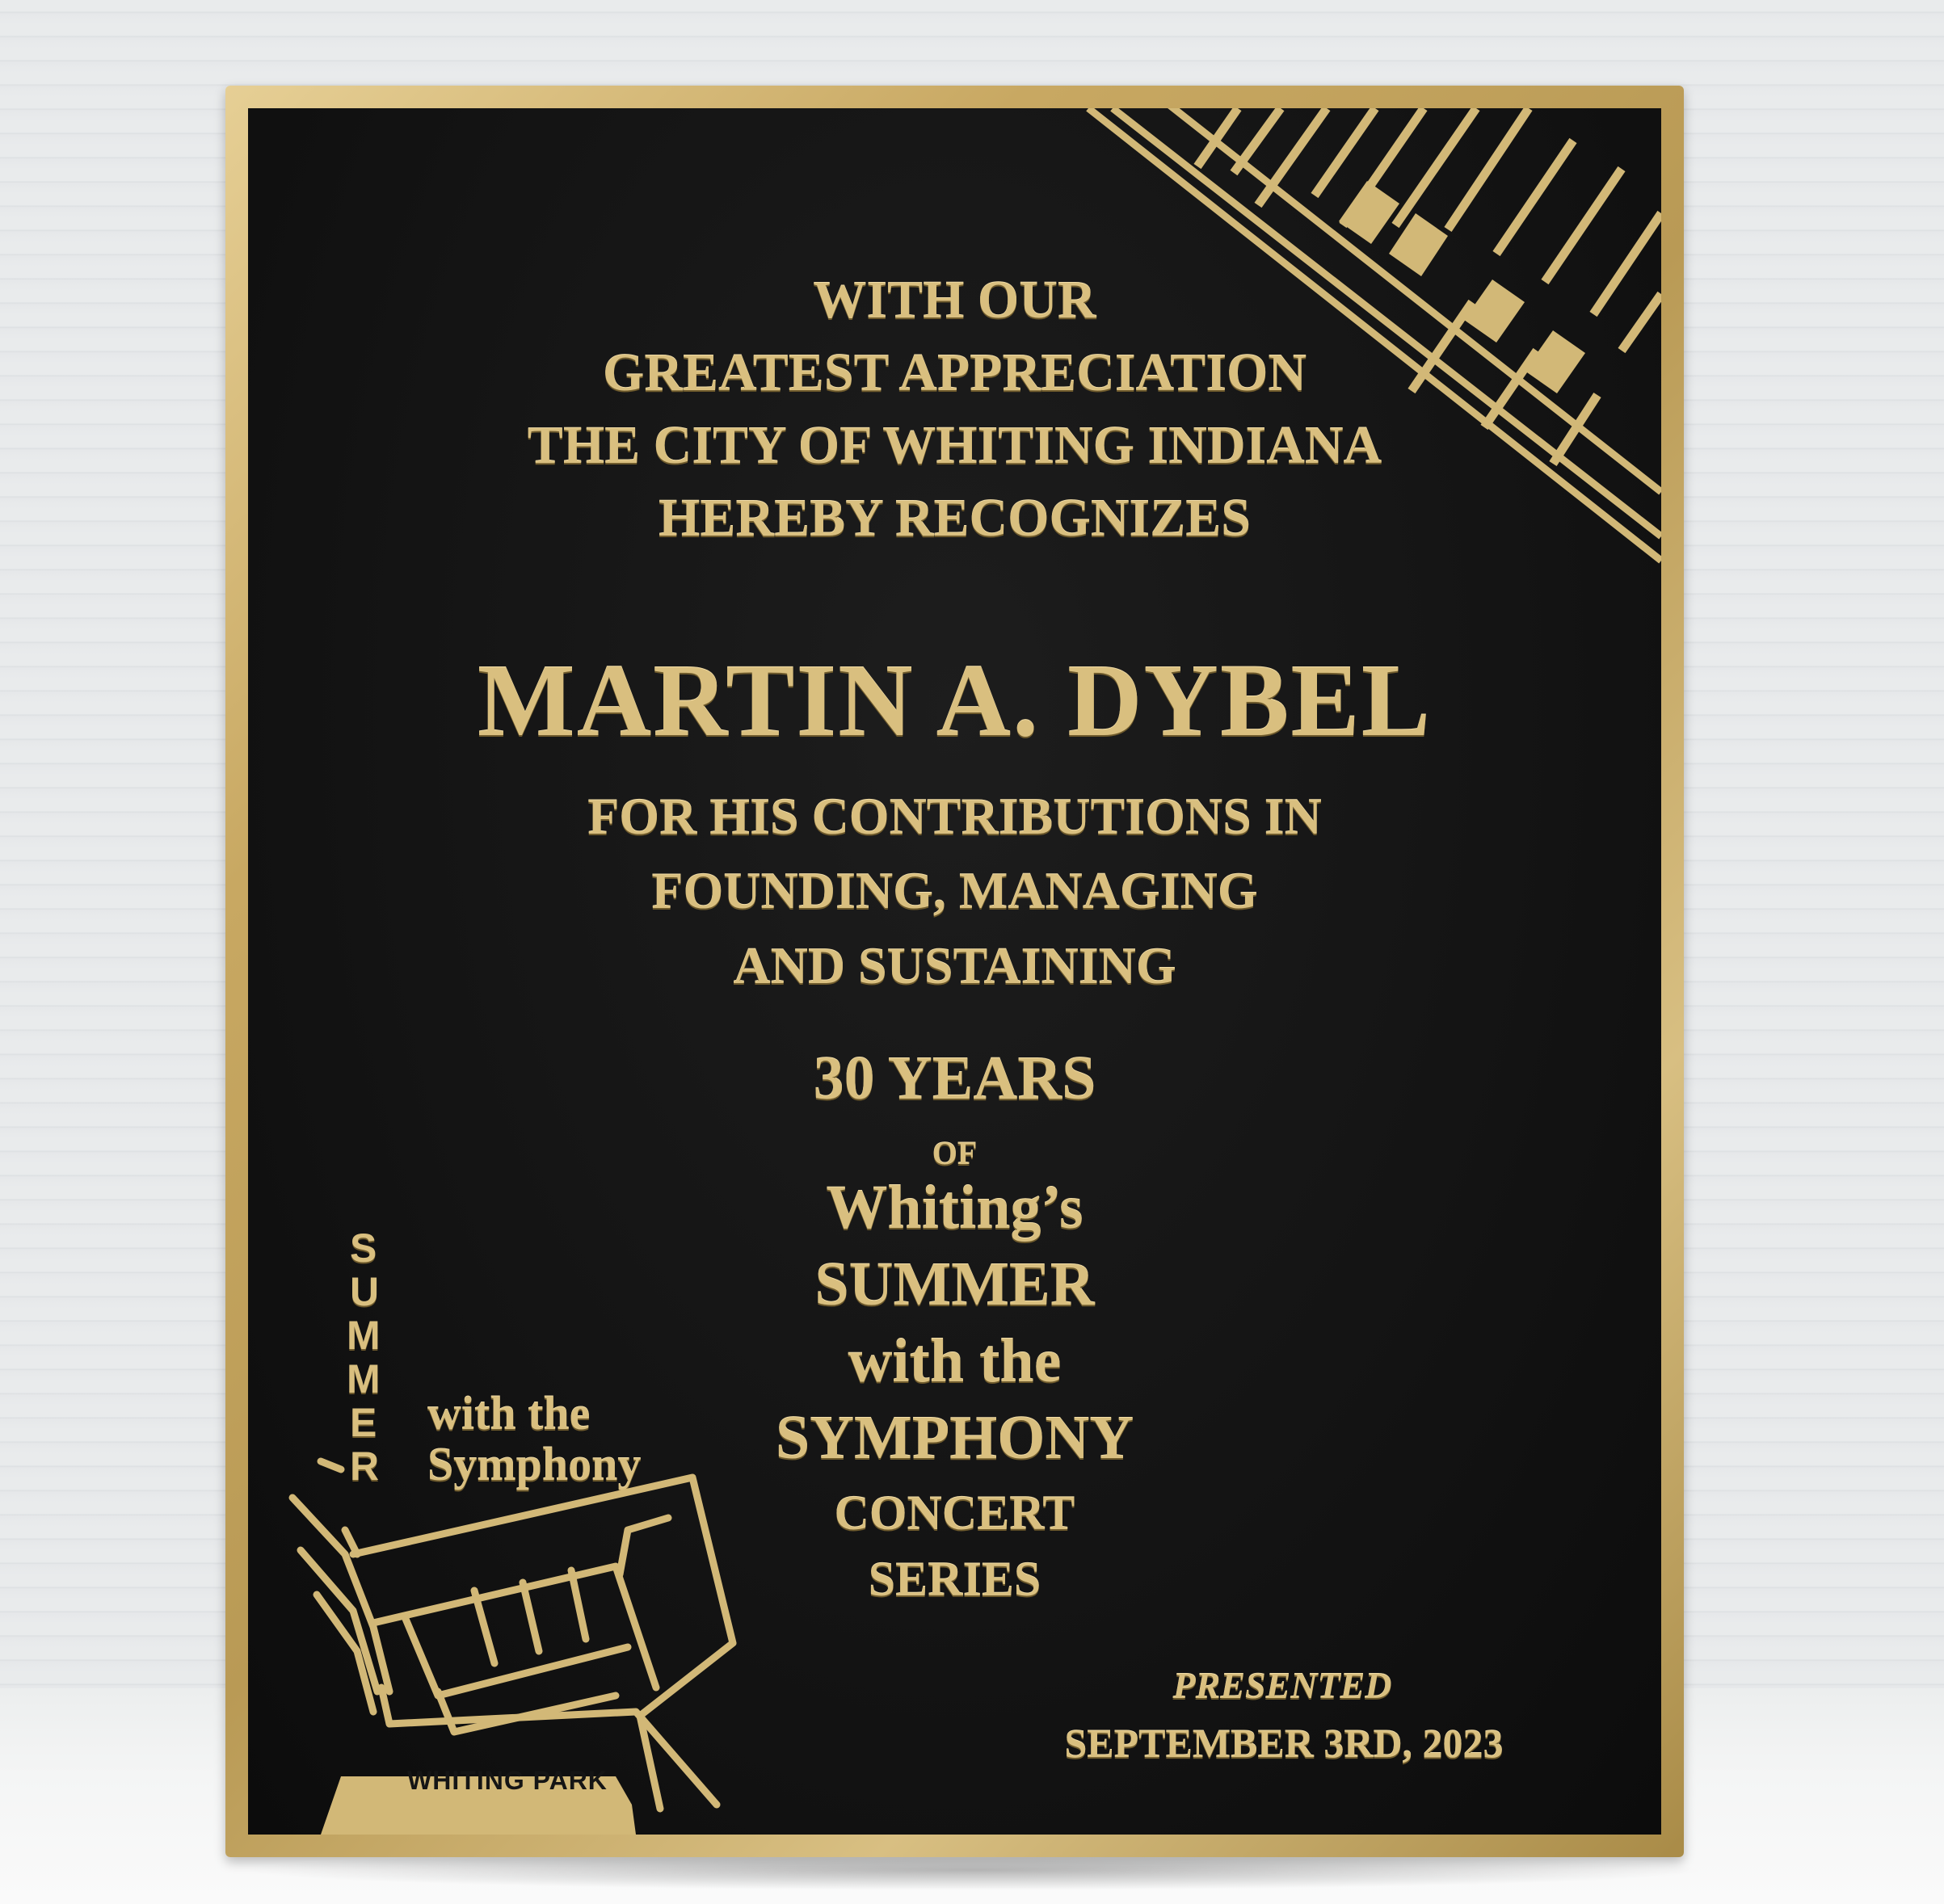  What do you see at coordinates (512, 1646) in the screenshot?
I see `bandshell-icon` at bounding box center [512, 1646].